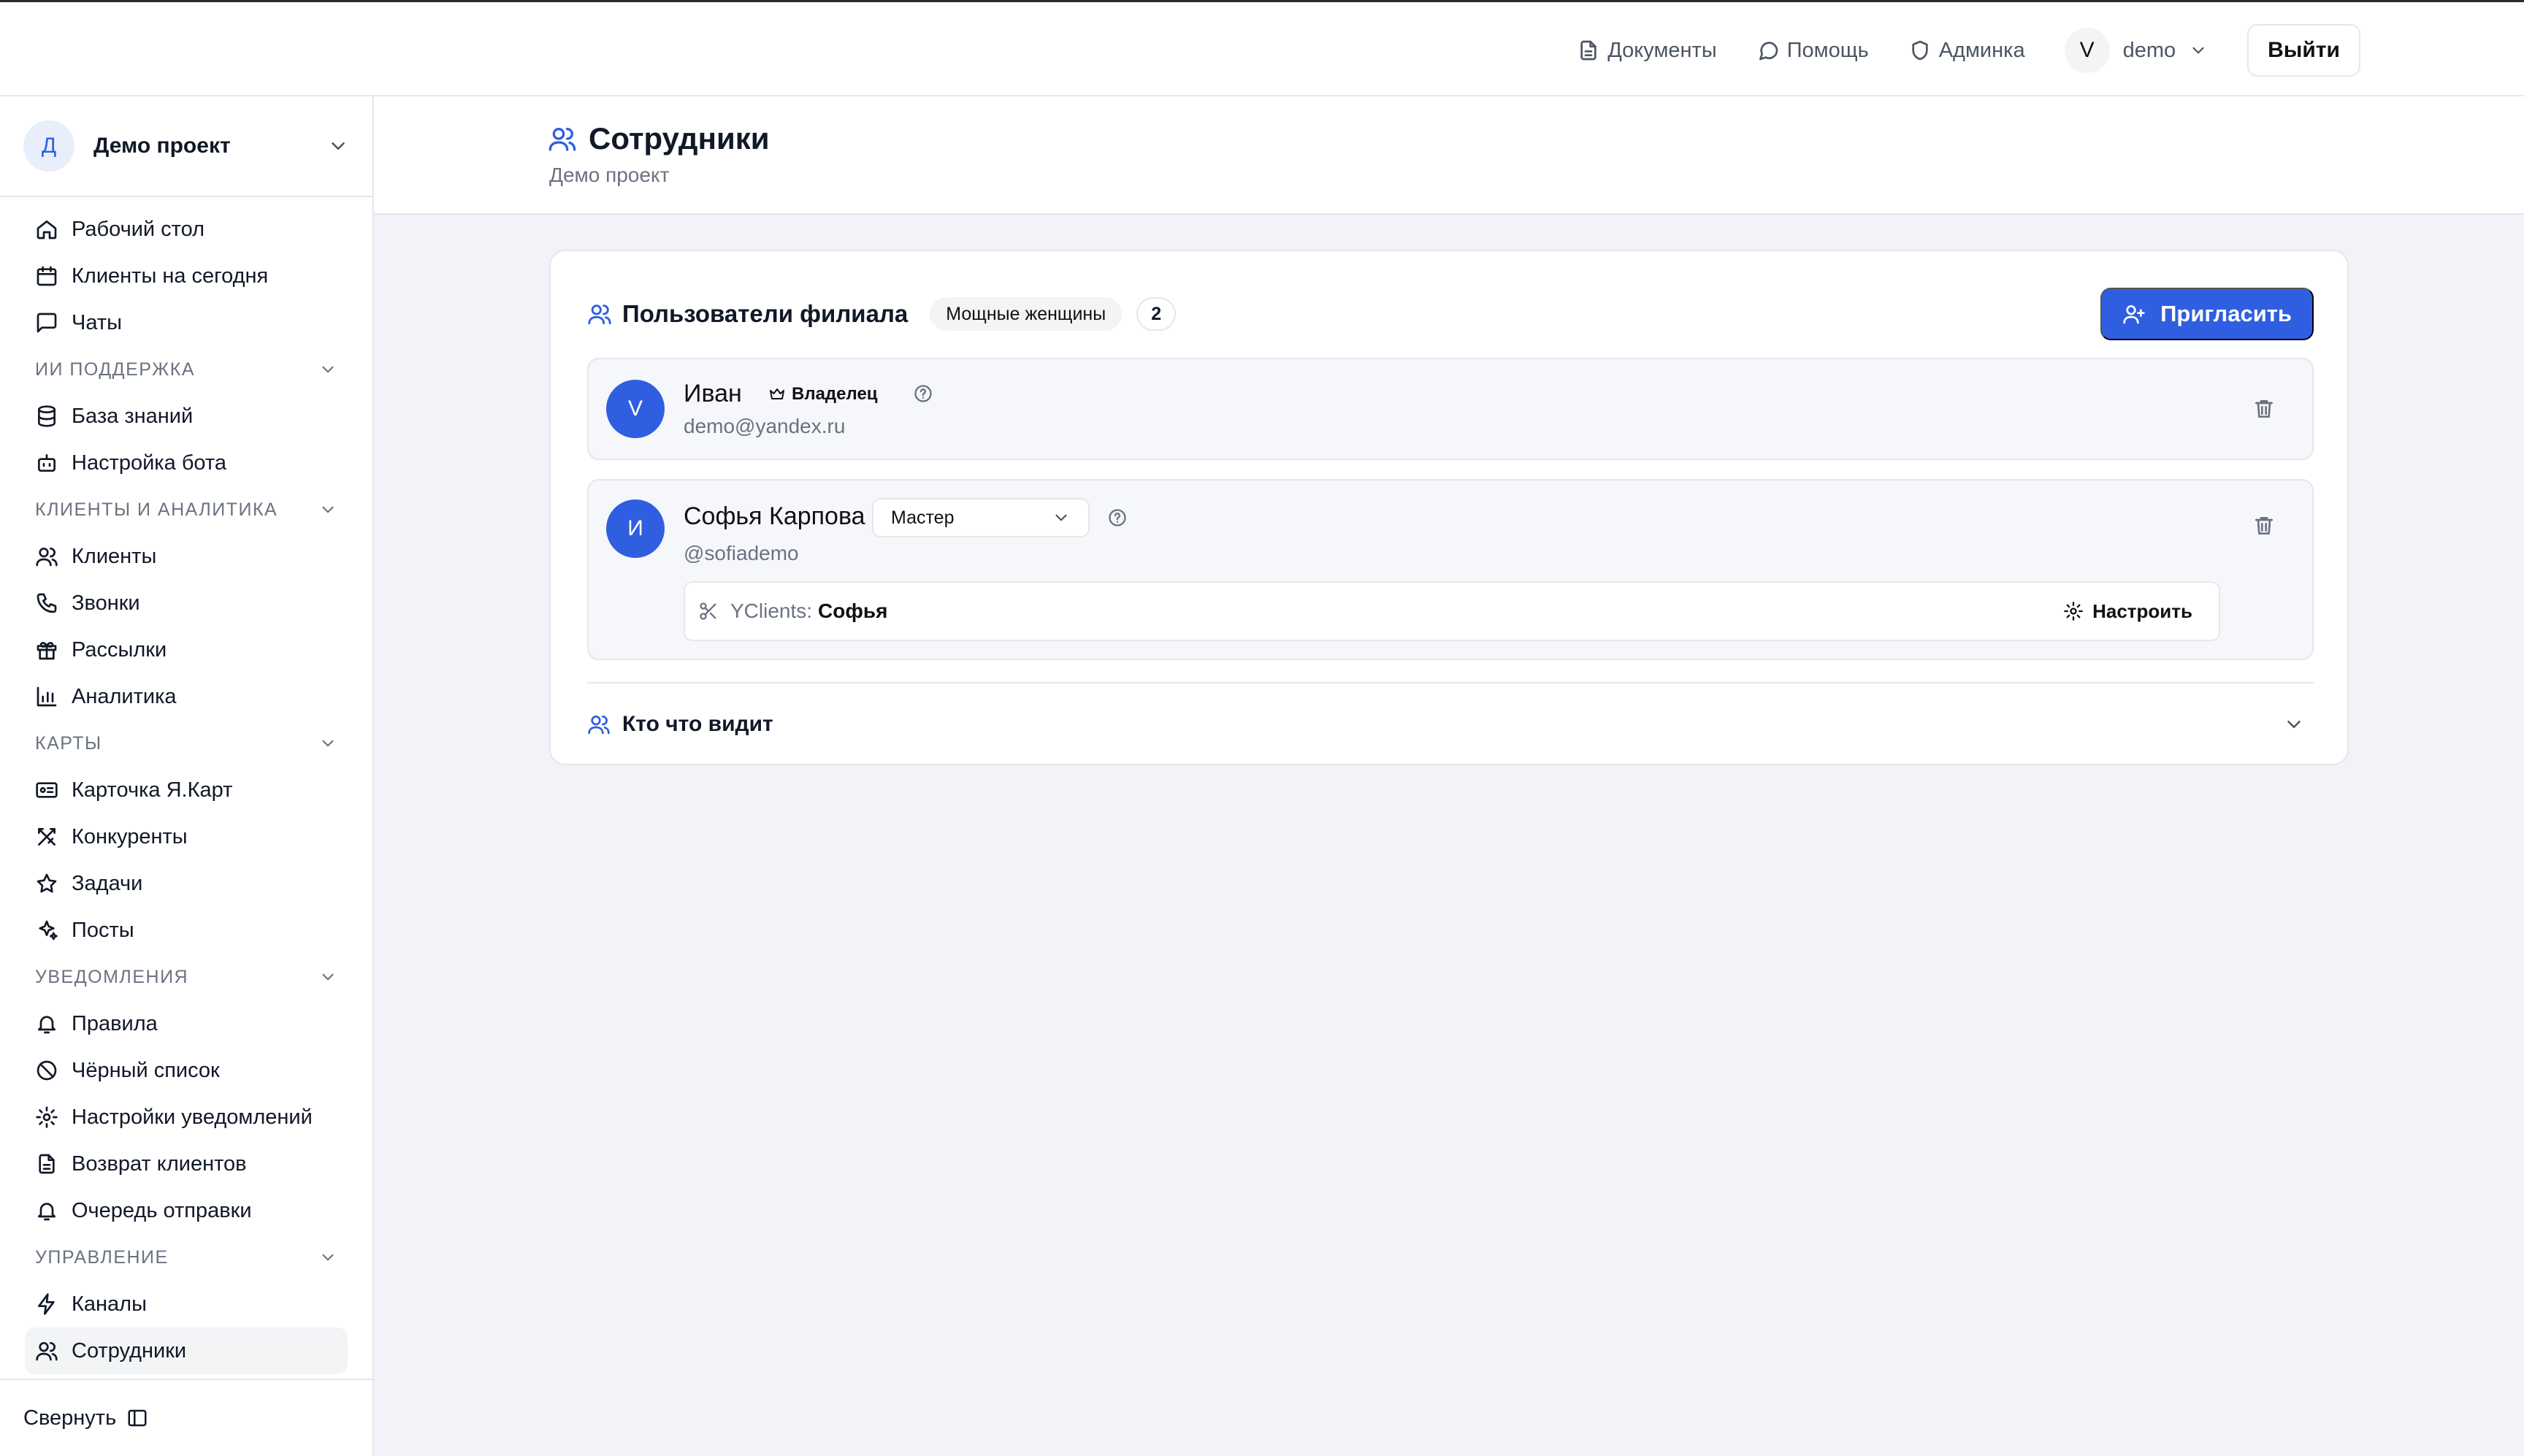 The width and height of the screenshot is (2524, 1456). What do you see at coordinates (46, 229) in the screenshot?
I see `home-icon` at bounding box center [46, 229].